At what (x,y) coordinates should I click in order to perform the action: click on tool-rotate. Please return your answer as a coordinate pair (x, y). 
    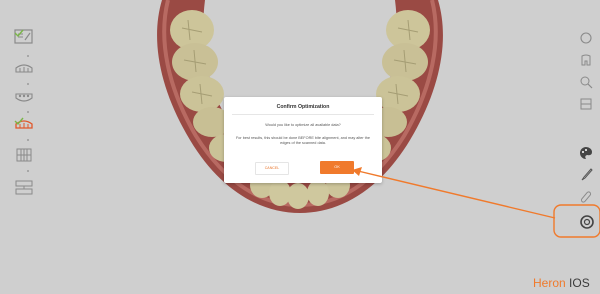
    Looking at the image, I should click on (587, 39).